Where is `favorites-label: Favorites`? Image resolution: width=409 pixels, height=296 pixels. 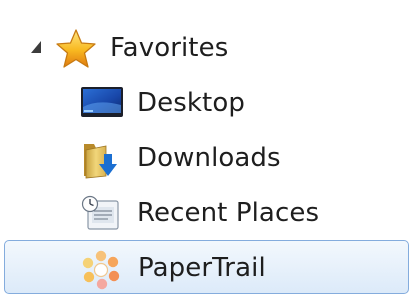
favorites-label: Favorites is located at coordinates (169, 48).